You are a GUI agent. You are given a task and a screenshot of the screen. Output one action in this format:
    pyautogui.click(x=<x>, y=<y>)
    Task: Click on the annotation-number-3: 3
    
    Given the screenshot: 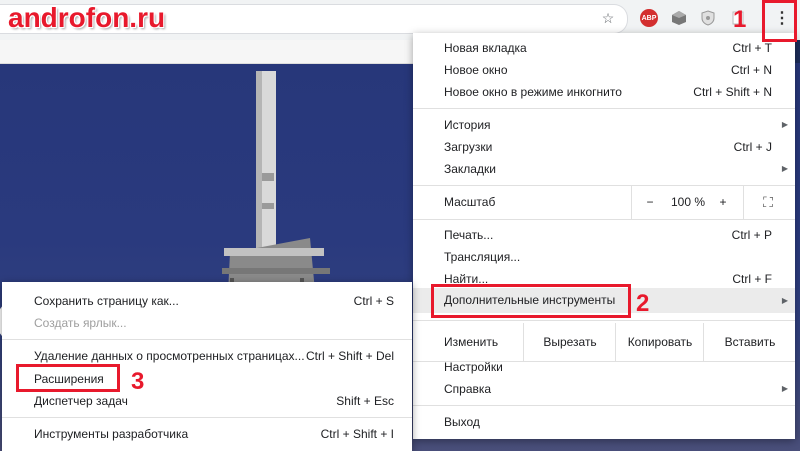 What is the action you would take?
    pyautogui.click(x=138, y=381)
    